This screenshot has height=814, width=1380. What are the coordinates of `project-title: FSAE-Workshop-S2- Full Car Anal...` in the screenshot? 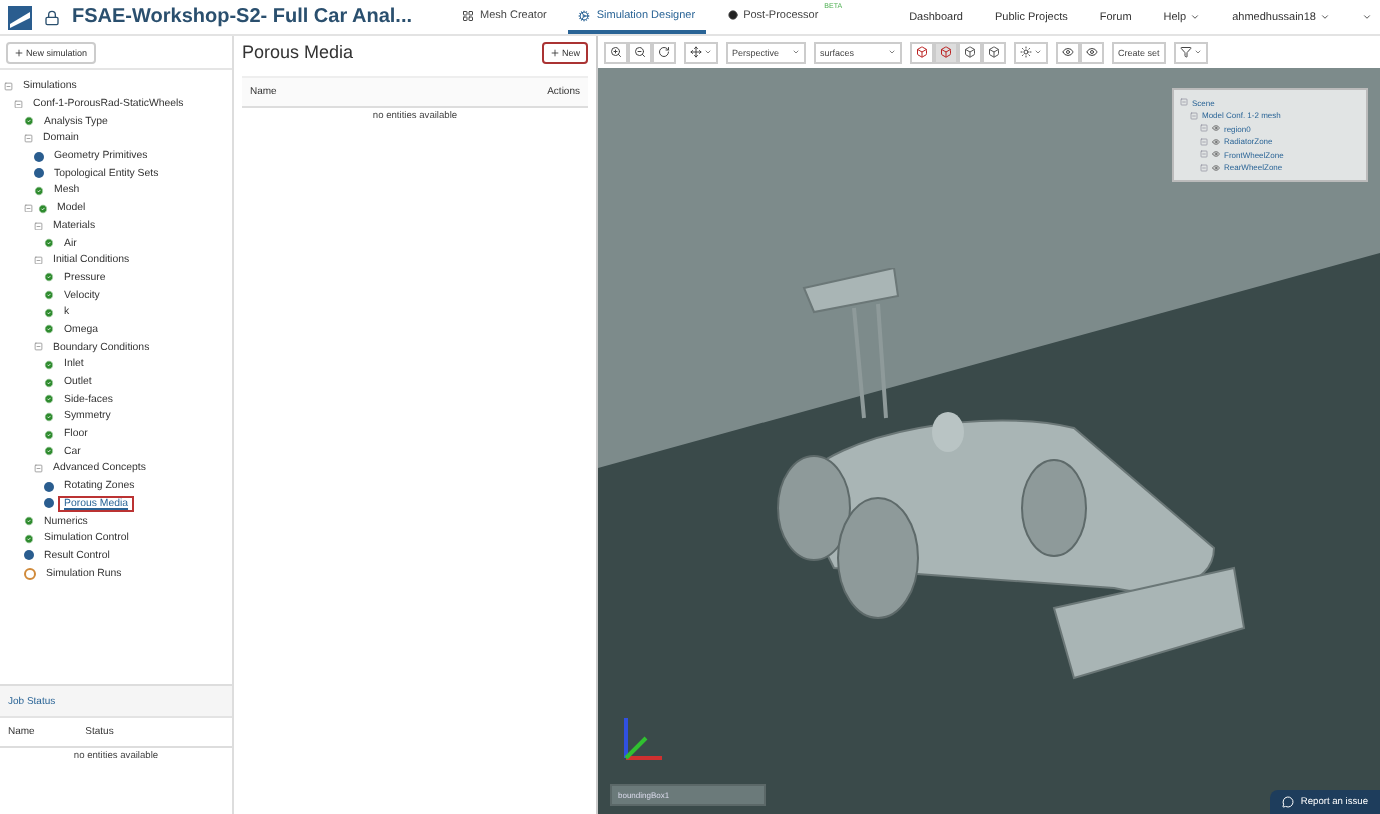 It's located at (242, 17).